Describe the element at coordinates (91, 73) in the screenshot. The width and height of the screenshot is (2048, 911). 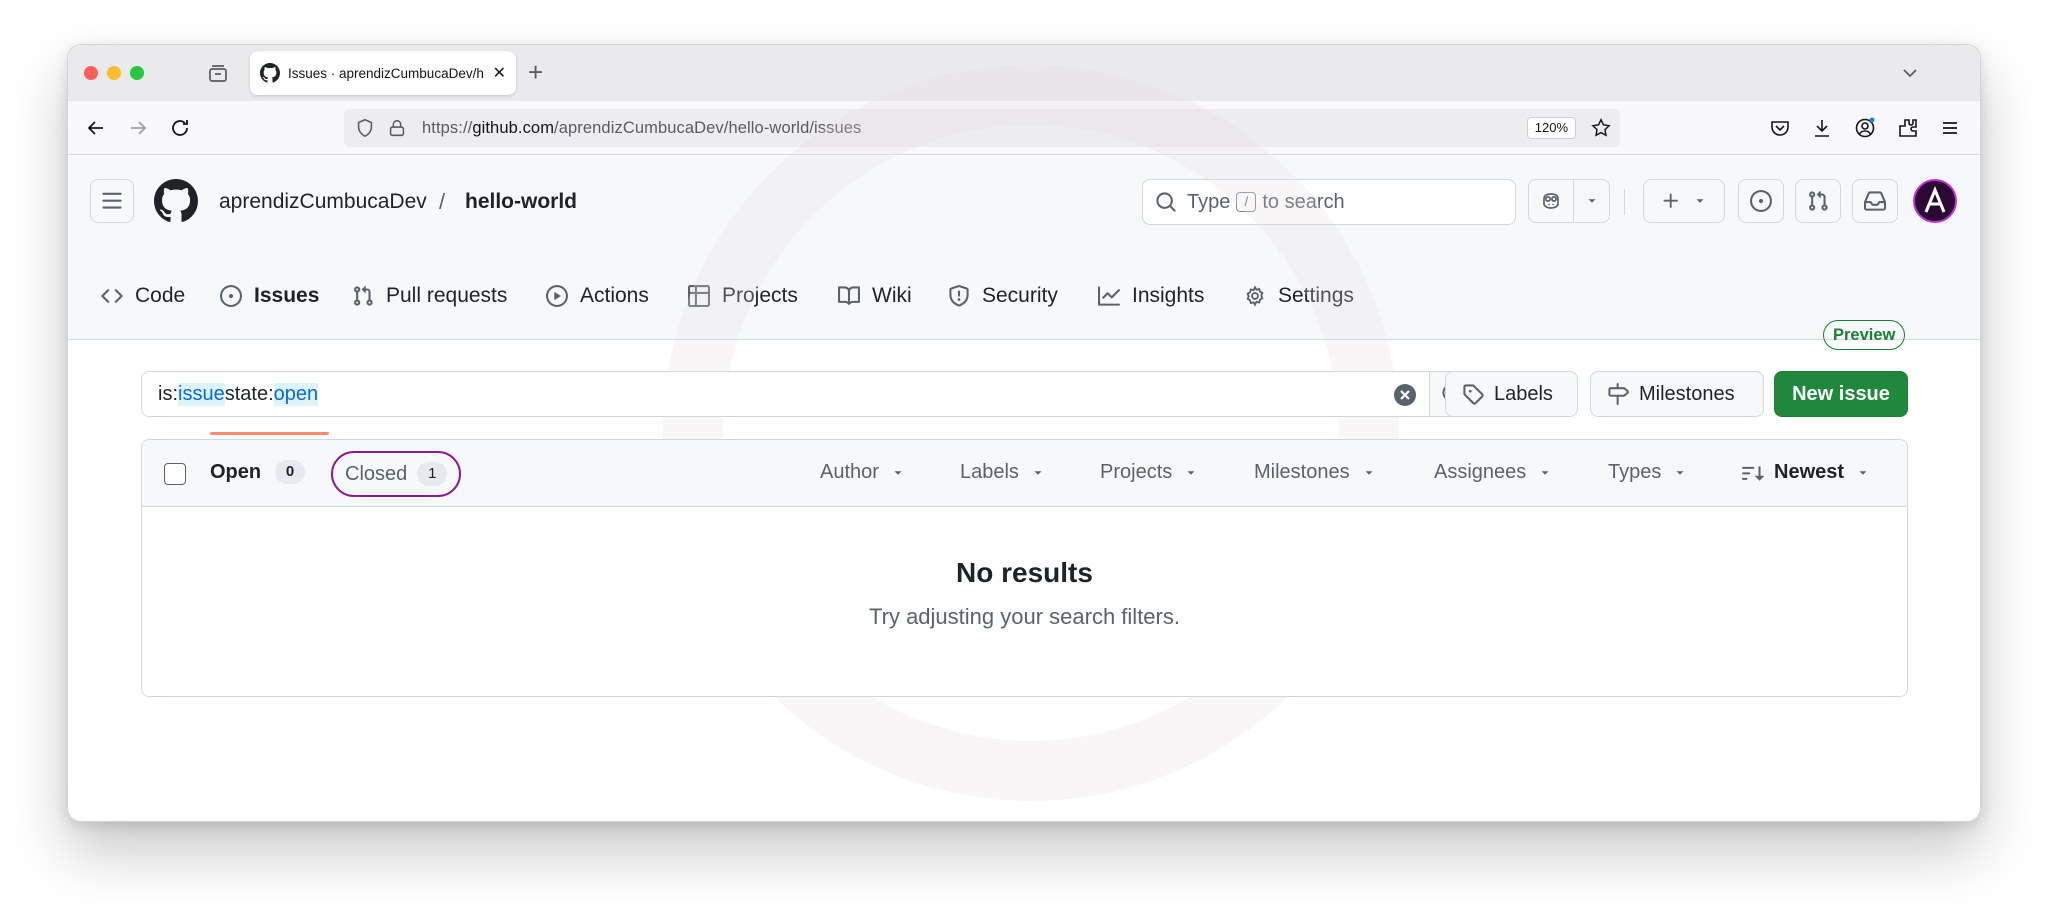
I see `close-window-button` at that location.